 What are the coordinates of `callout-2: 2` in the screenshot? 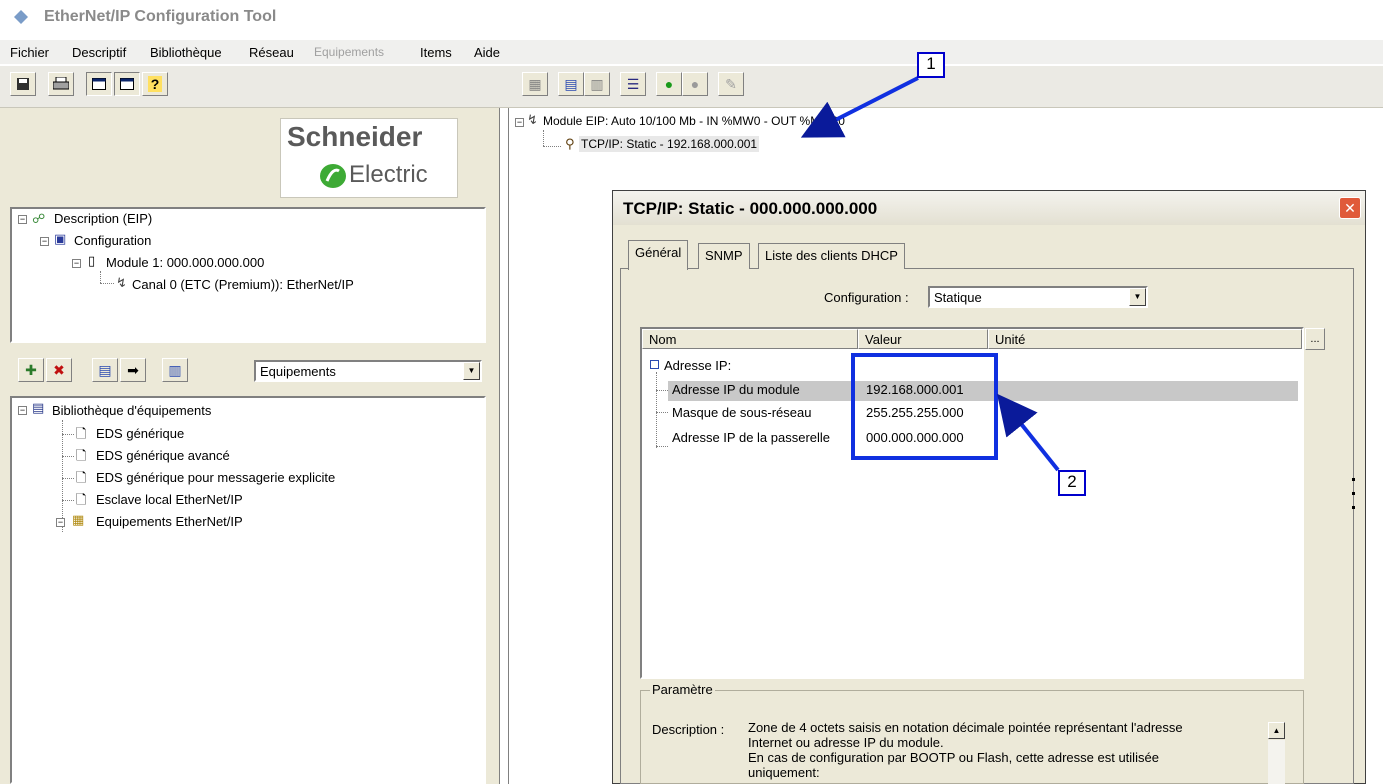 It's located at (1072, 483).